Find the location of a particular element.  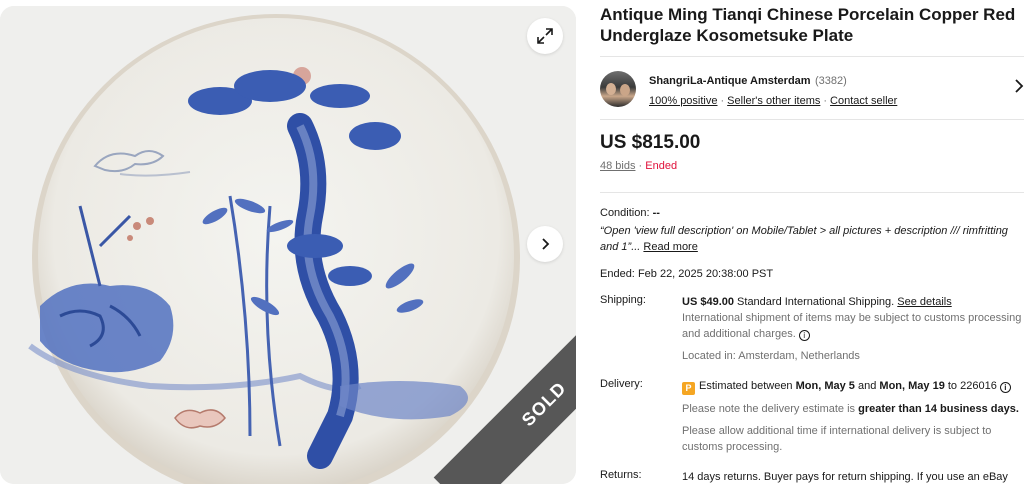

shipping-method: Standard International Shipping. is located at coordinates (816, 302).